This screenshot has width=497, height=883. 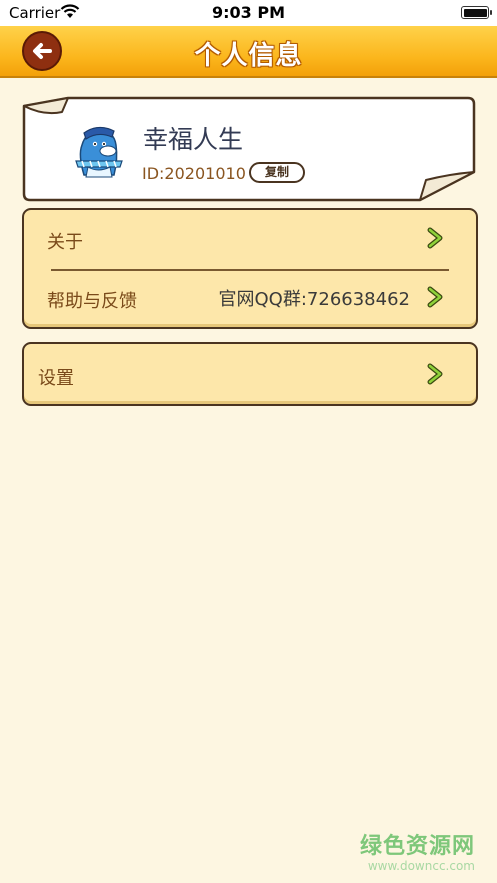 I want to click on watermark-text: 绿色资源网, so click(x=417, y=846).